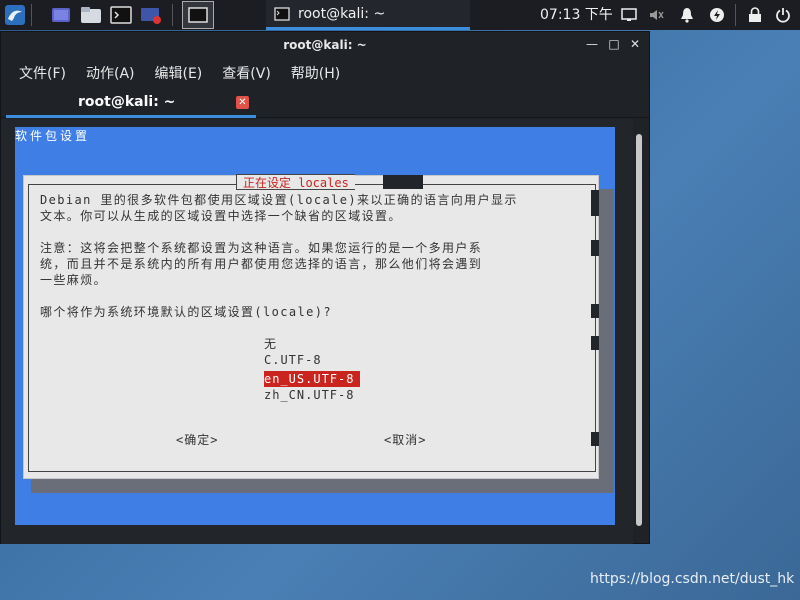 Image resolution: width=800 pixels, height=600 pixels. What do you see at coordinates (179, 73) in the screenshot?
I see `menu-edit: 编辑(E)` at bounding box center [179, 73].